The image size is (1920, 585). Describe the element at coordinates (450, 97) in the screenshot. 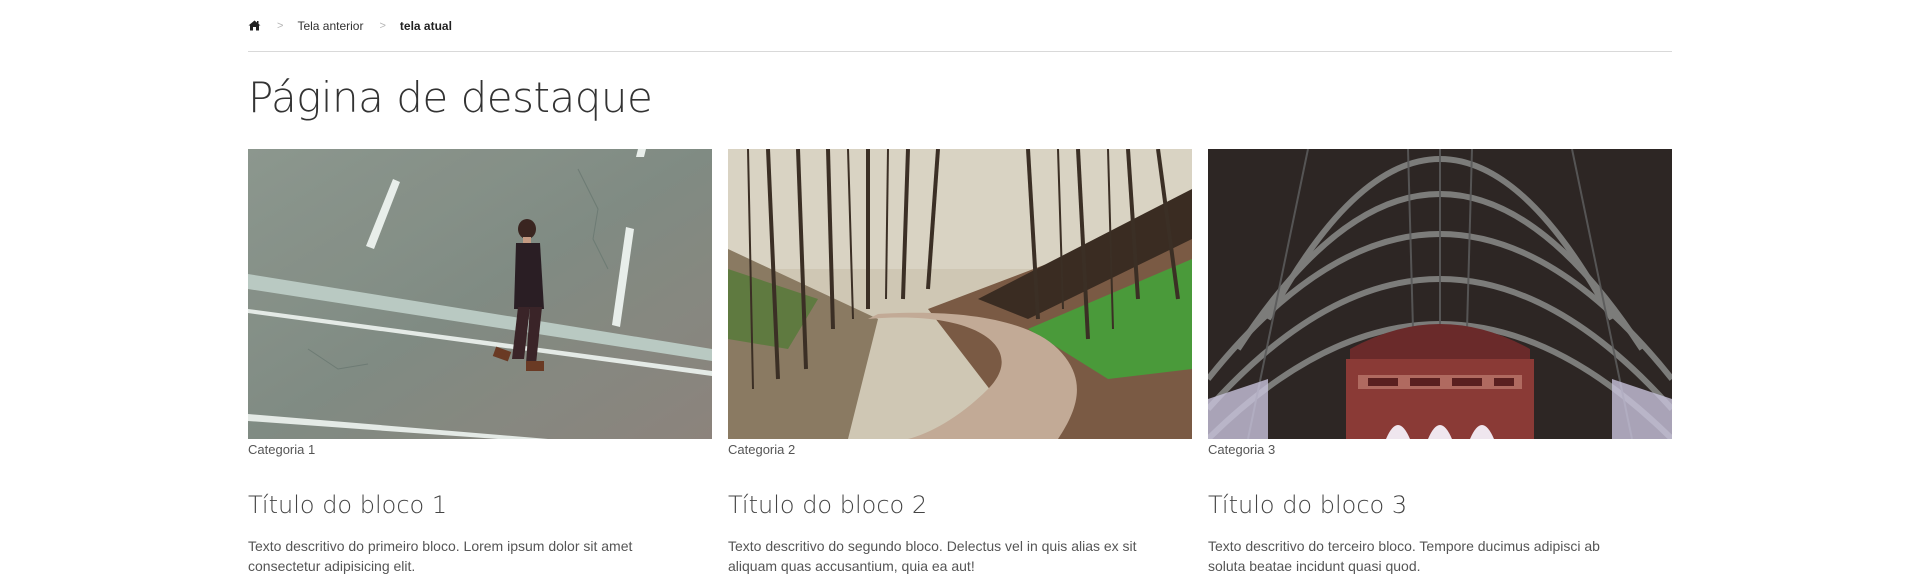

I see `page-title: Página de destaque` at that location.